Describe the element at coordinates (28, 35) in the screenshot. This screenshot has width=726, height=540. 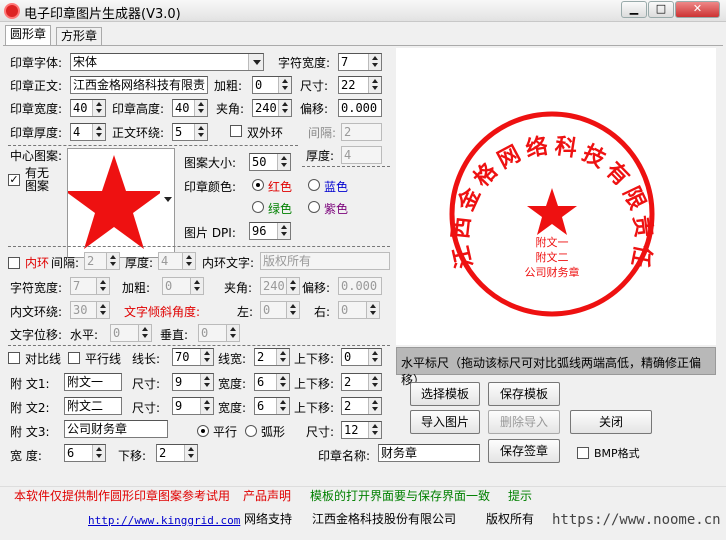
I see `tab-circle-seal: 圆形章` at that location.